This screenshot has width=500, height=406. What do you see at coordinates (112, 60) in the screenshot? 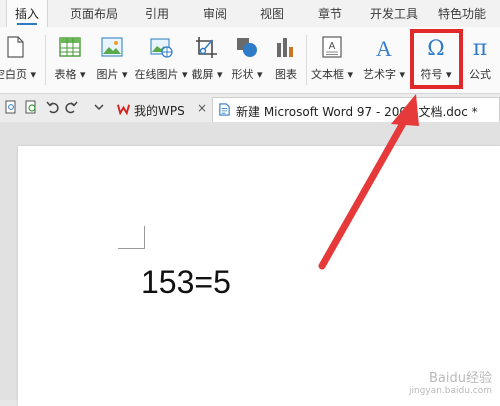
I see `picture-button: 图片 ▾` at bounding box center [112, 60].